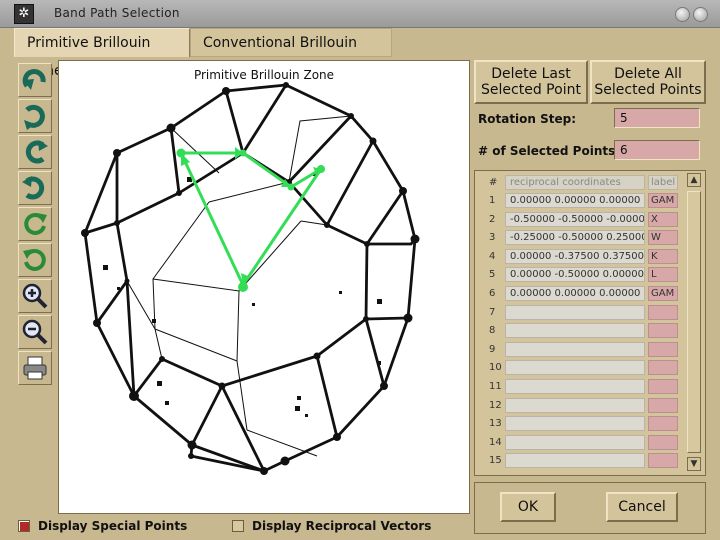  Describe the element at coordinates (494, 405) in the screenshot. I see `row-number: 12` at that location.